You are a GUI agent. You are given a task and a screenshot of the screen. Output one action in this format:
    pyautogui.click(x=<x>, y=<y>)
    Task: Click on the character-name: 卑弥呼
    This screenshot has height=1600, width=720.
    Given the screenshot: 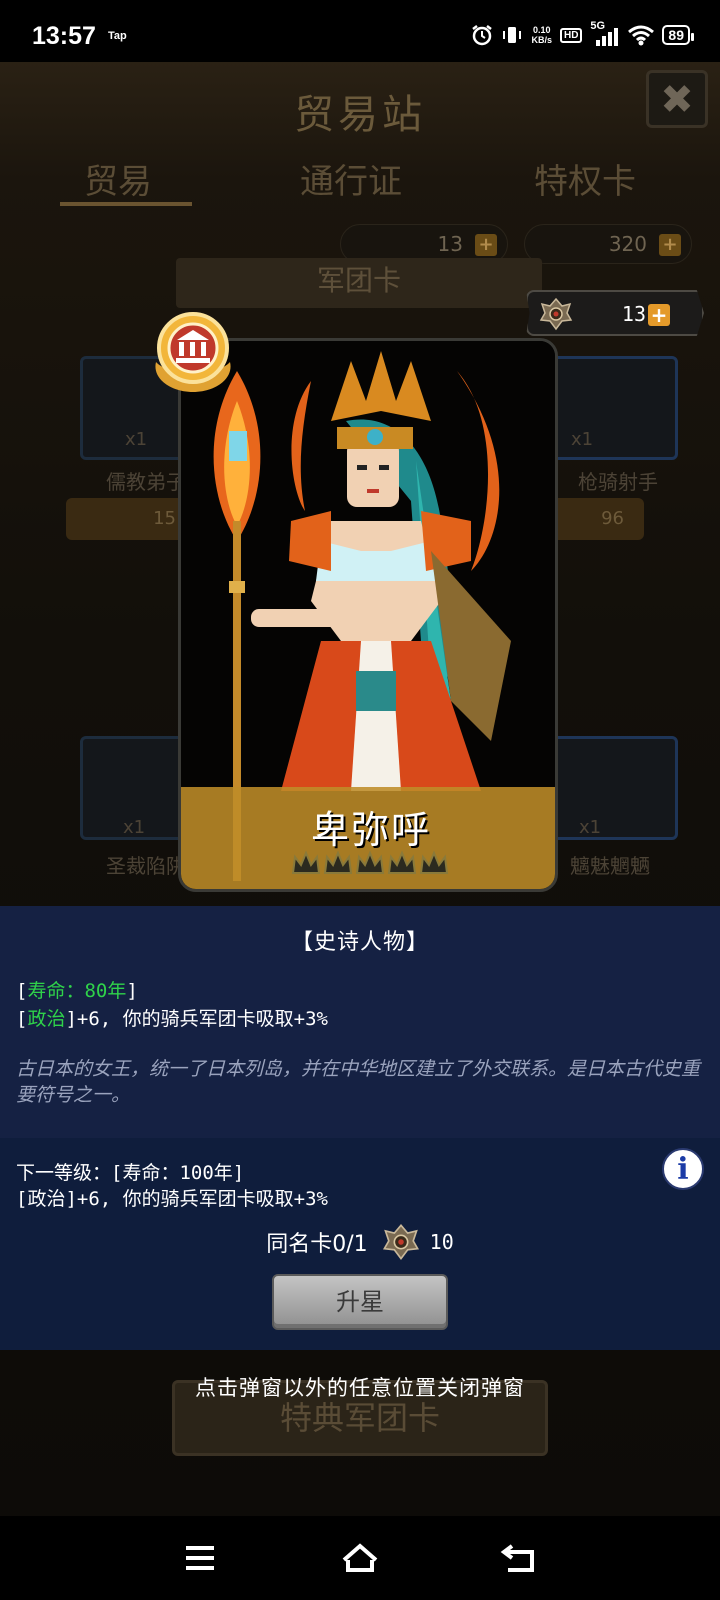 What is the action you would take?
    pyautogui.click(x=370, y=830)
    